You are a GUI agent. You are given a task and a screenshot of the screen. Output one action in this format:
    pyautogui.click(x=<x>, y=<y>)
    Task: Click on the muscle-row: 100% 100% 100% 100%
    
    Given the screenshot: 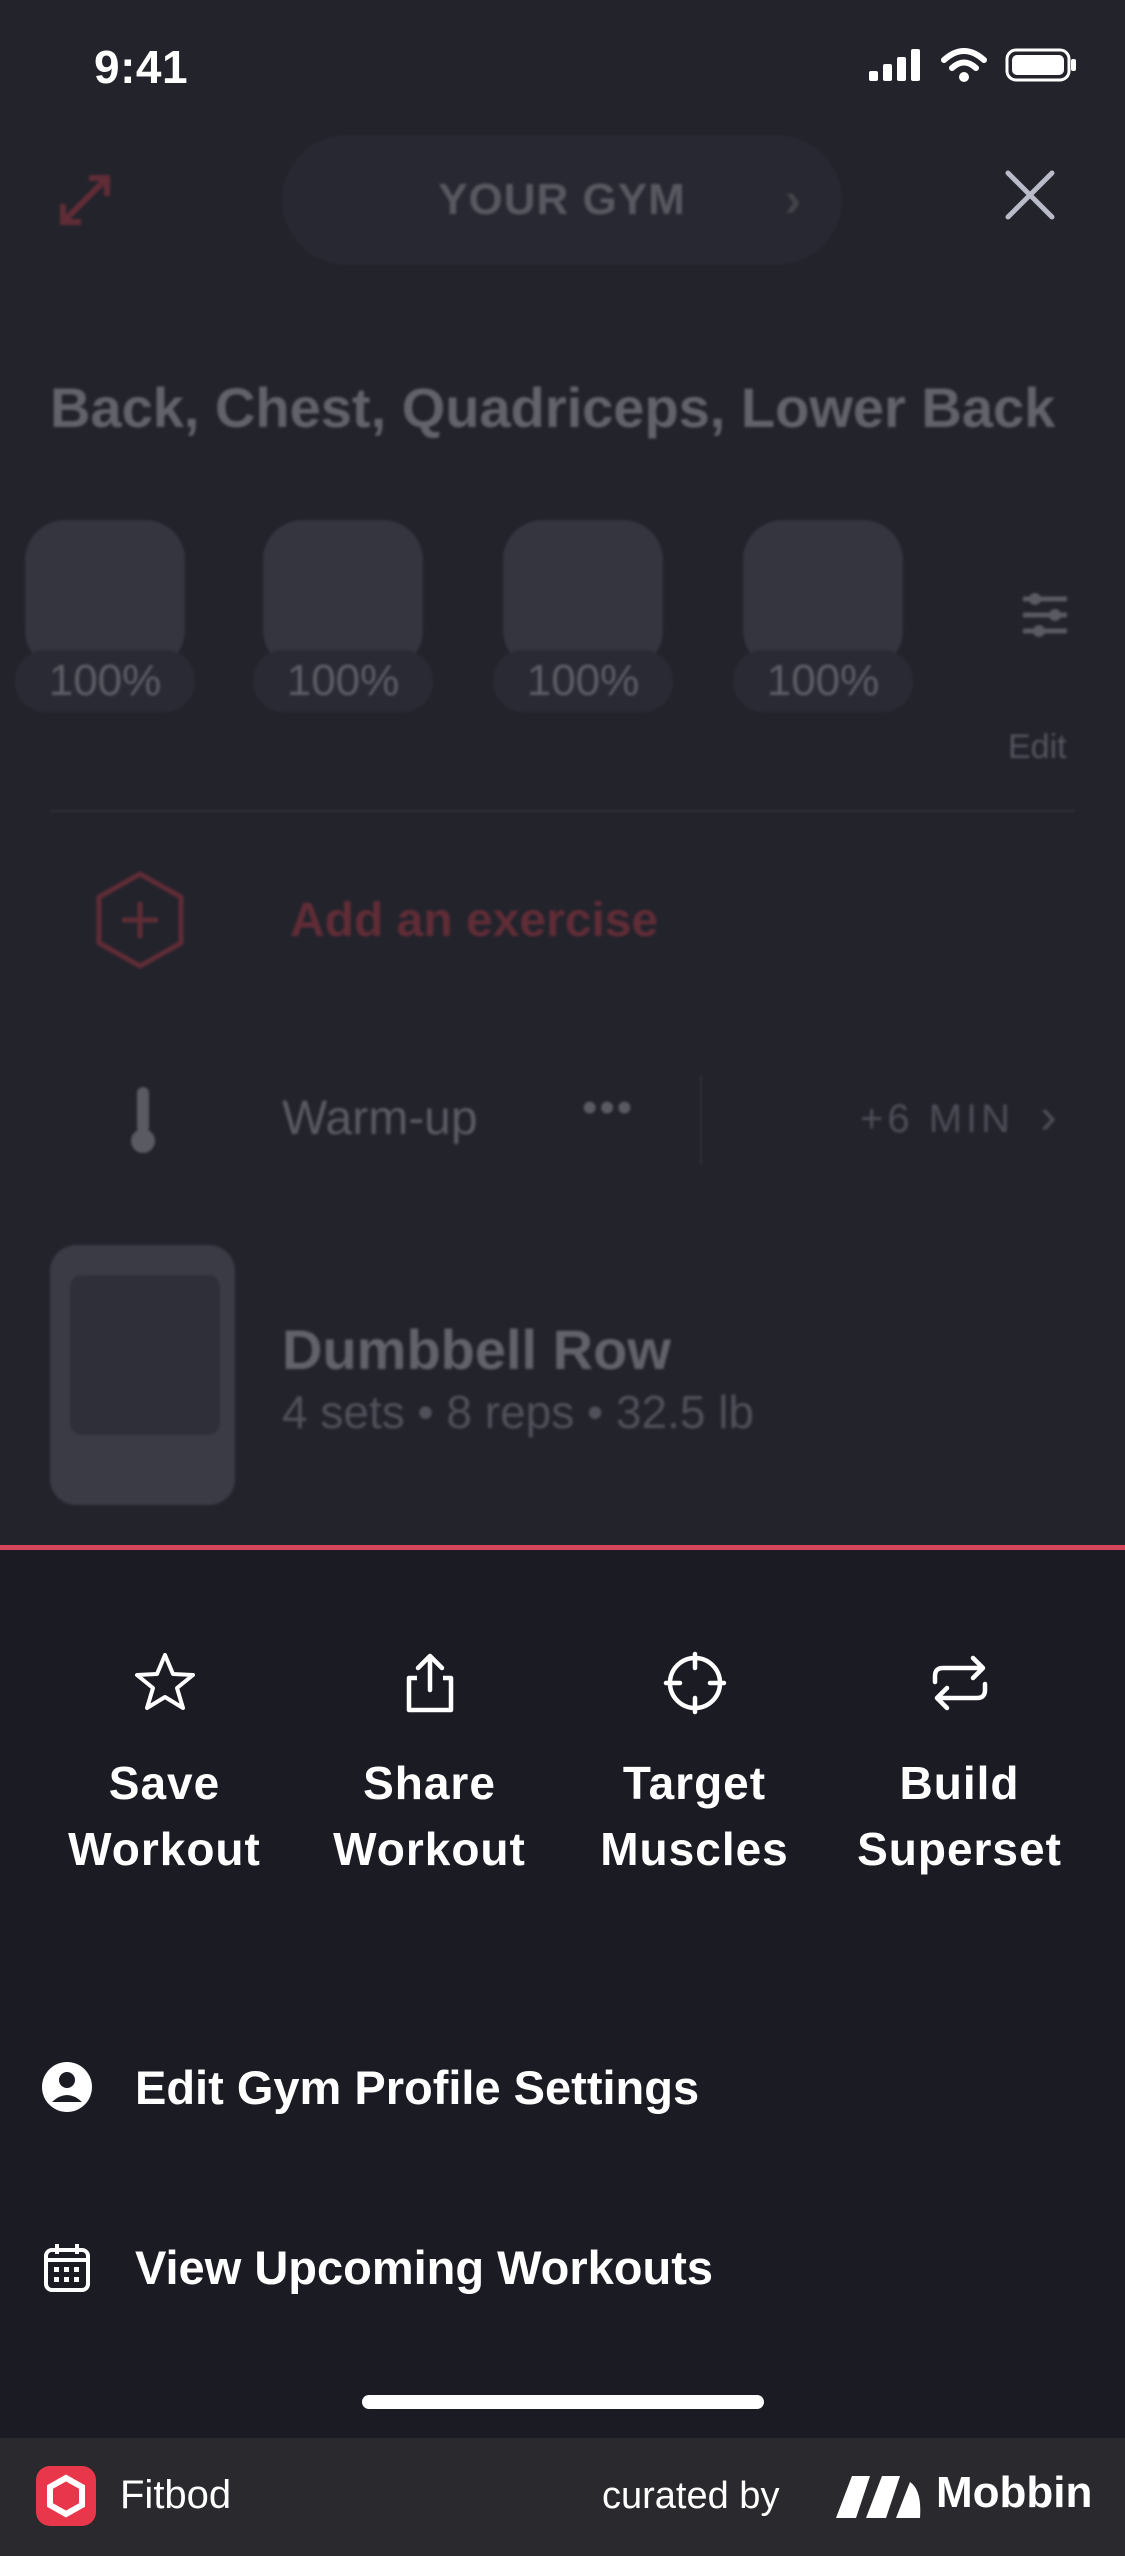 What is the action you would take?
    pyautogui.click(x=562, y=620)
    